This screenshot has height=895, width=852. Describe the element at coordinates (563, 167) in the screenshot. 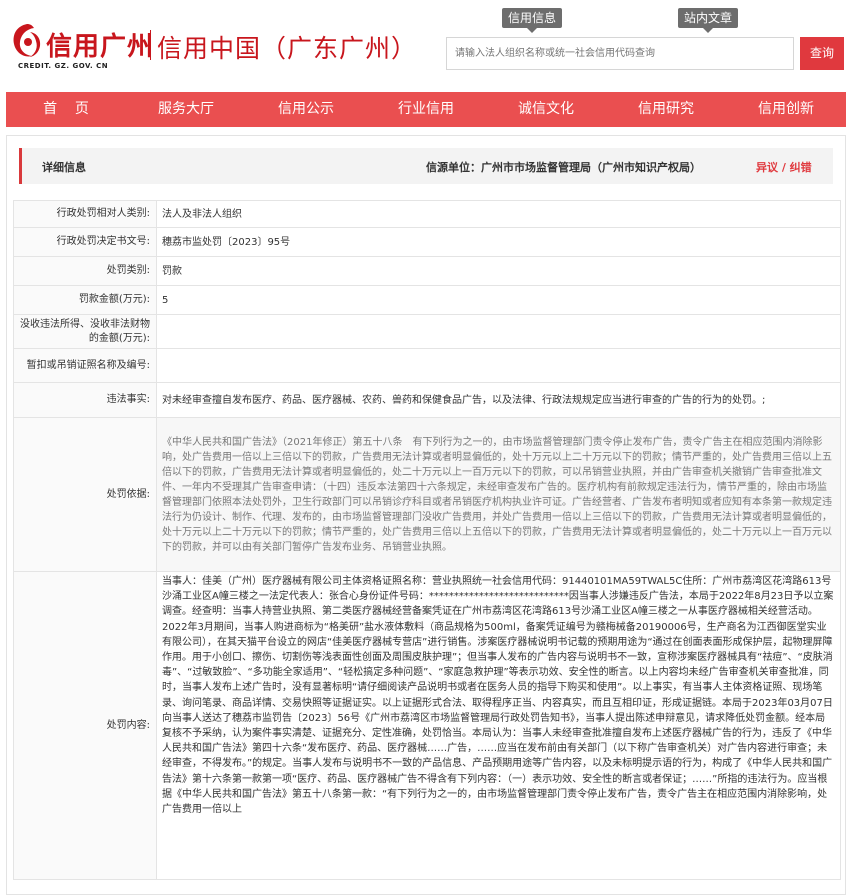

I see `source-unit: 信源单位：广州市市场监督管理局（广州市知识产权局）` at that location.